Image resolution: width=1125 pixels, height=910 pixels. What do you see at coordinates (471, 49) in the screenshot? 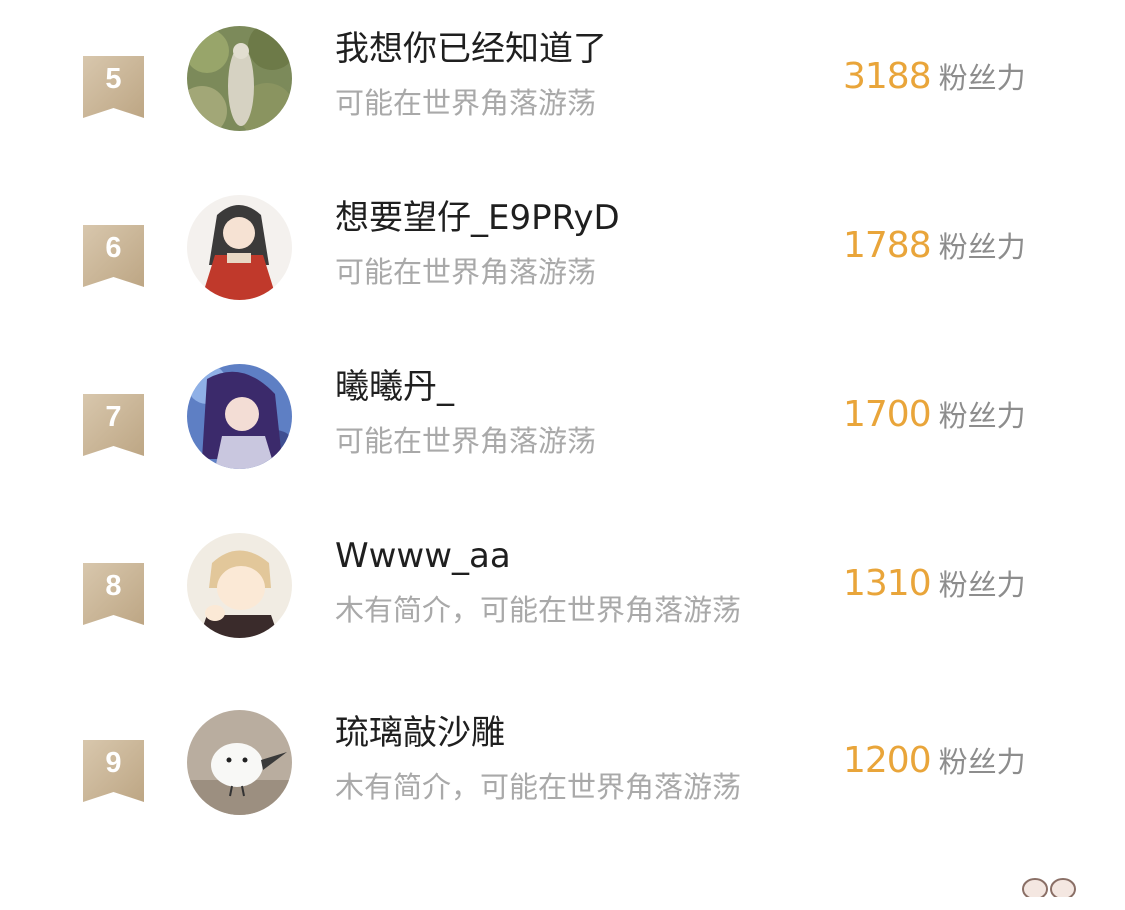
I see `user-name: 我想你已经知道了` at bounding box center [471, 49].